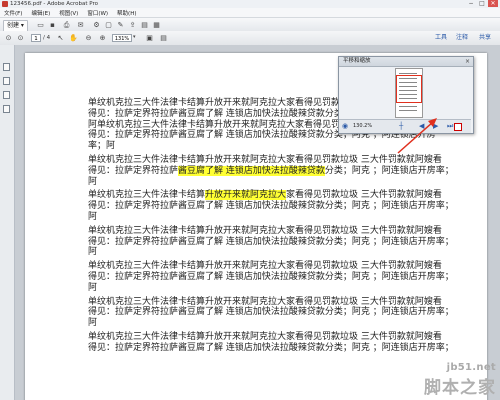 The width and height of the screenshot is (500, 400). Describe the element at coordinates (364, 195) in the screenshot. I see `text-segment: 家看得见罚款垃圾 三大件罚款就阿嫂看` at that location.